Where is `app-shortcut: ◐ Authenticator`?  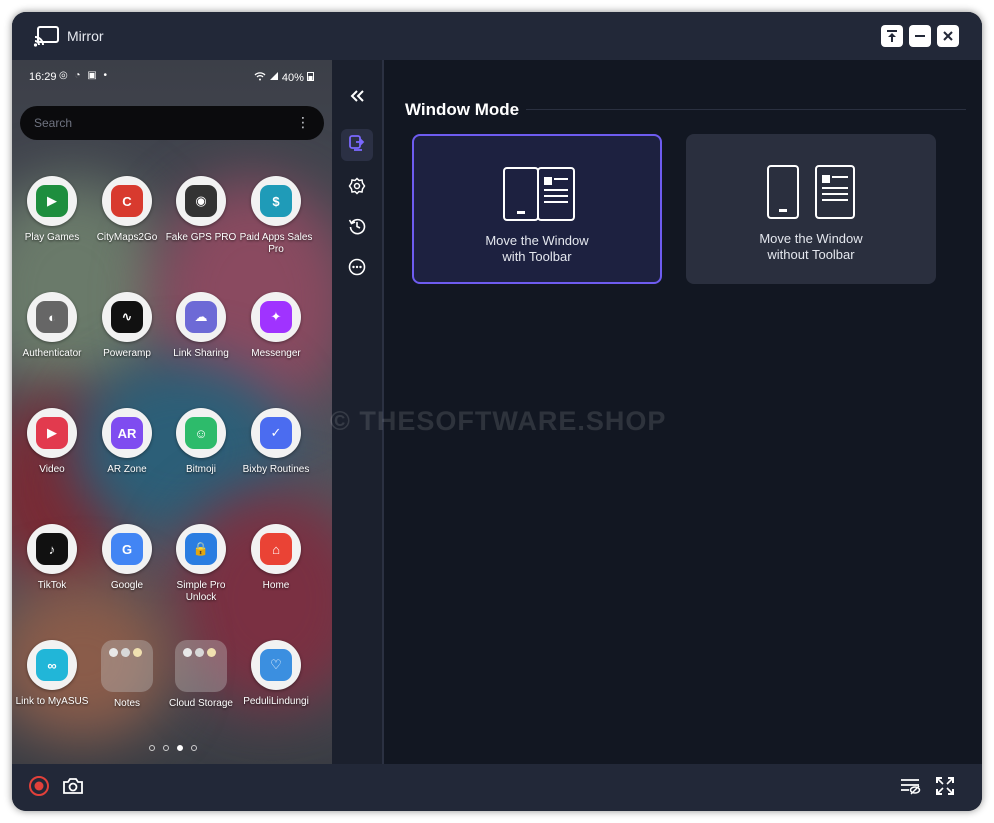
app-shortcut: ◐ Authenticator is located at coordinates (52, 326).